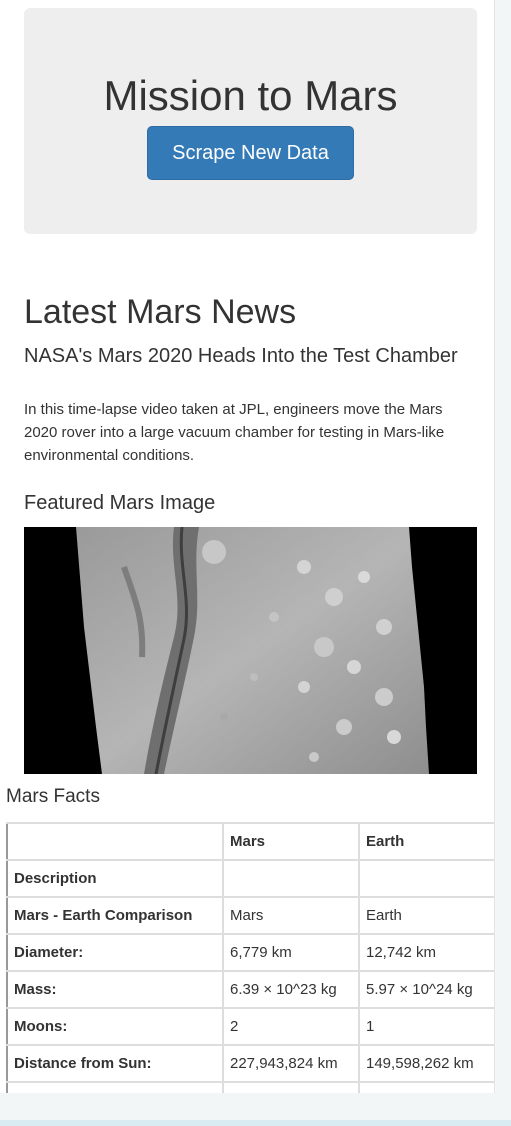  Describe the element at coordinates (255, 1123) in the screenshot. I see `bottom-bar` at that location.